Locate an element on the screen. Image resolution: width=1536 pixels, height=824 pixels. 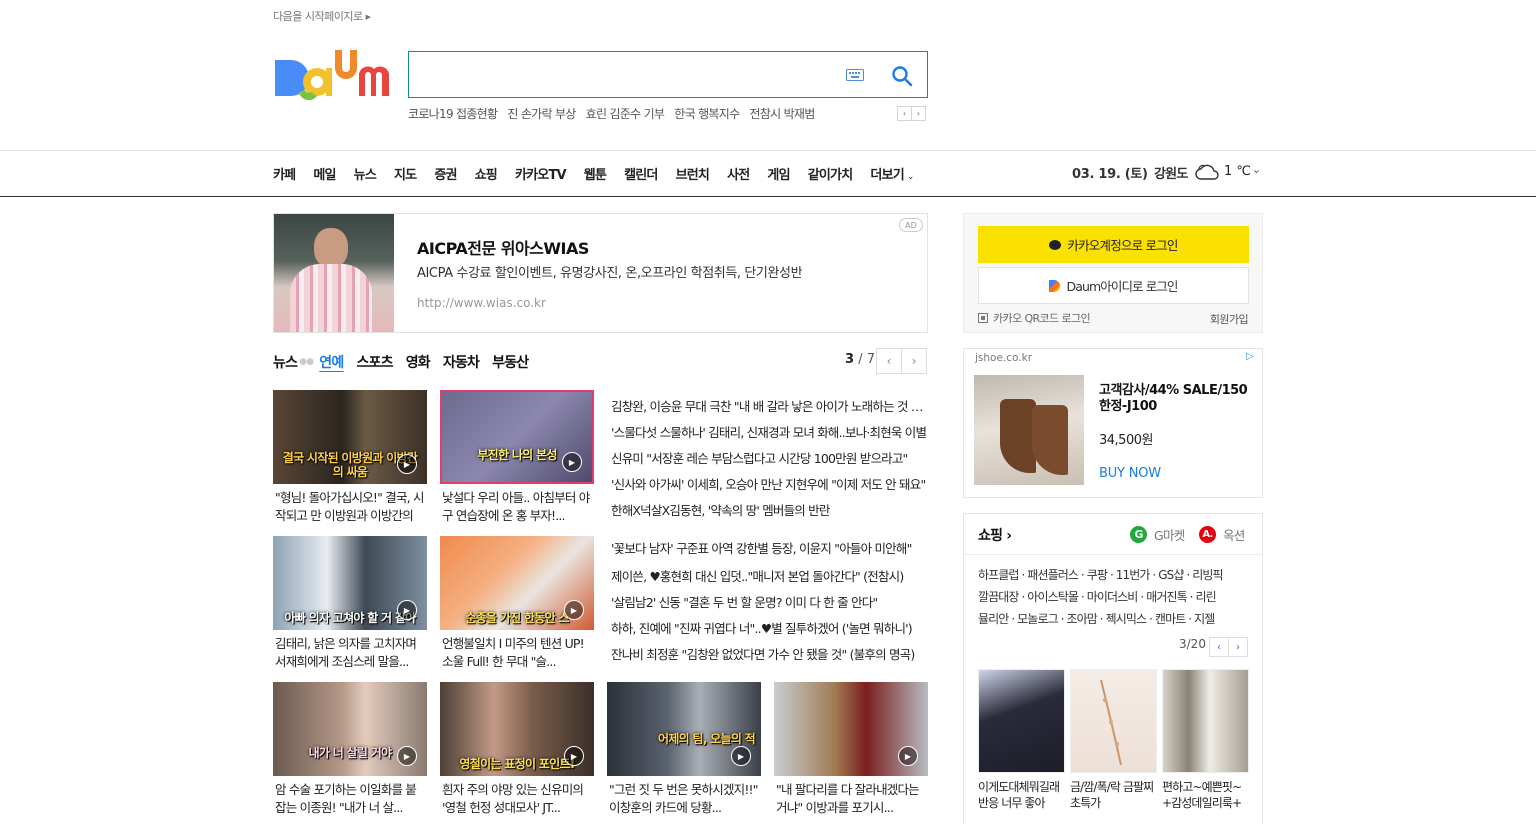
tab-realestate: 부동산 is located at coordinates (510, 362).